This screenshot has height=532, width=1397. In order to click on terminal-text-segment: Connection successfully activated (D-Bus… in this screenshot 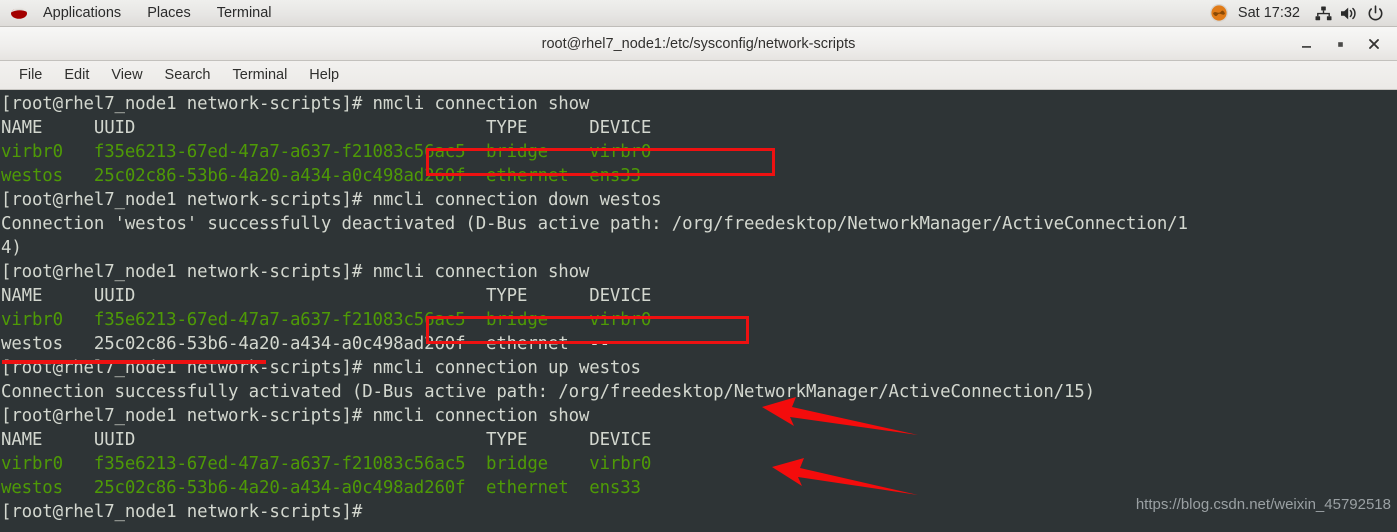, I will do `click(548, 392)`.